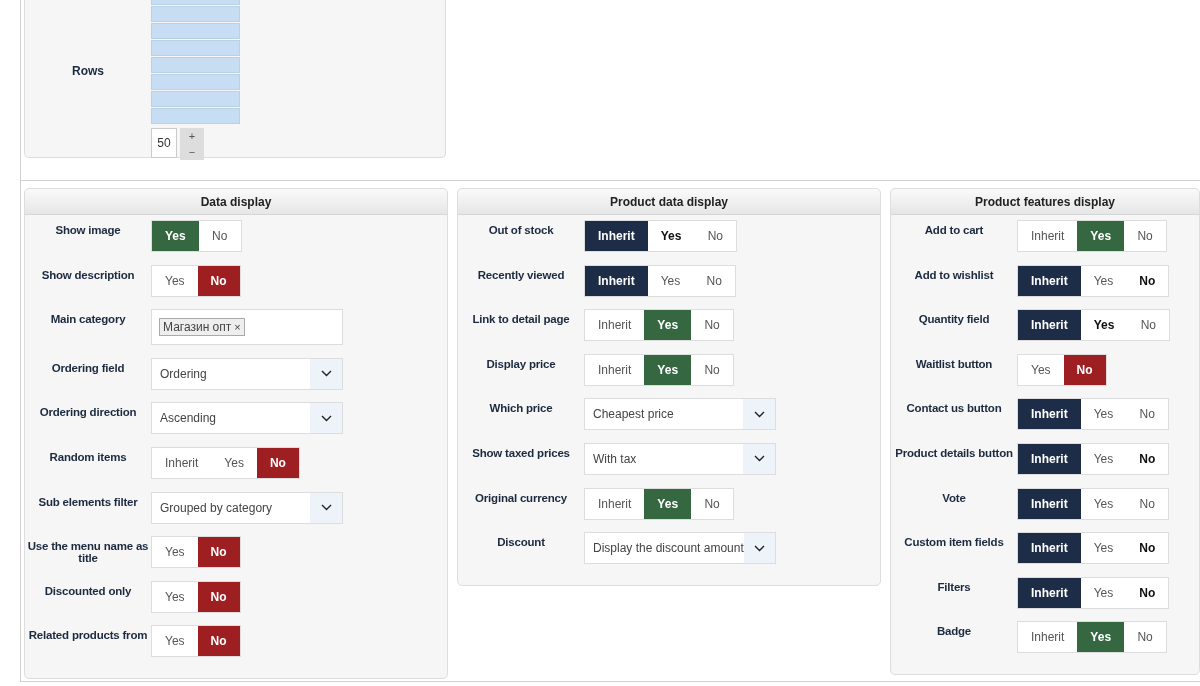  Describe the element at coordinates (88, 456) in the screenshot. I see `field-label: Random items` at that location.